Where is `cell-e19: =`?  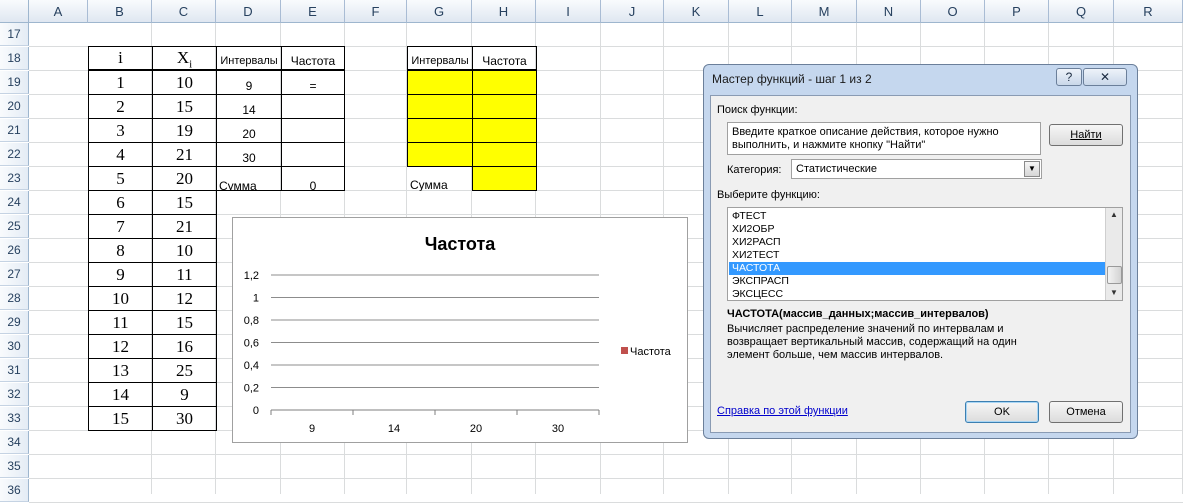 cell-e19: = is located at coordinates (313, 82).